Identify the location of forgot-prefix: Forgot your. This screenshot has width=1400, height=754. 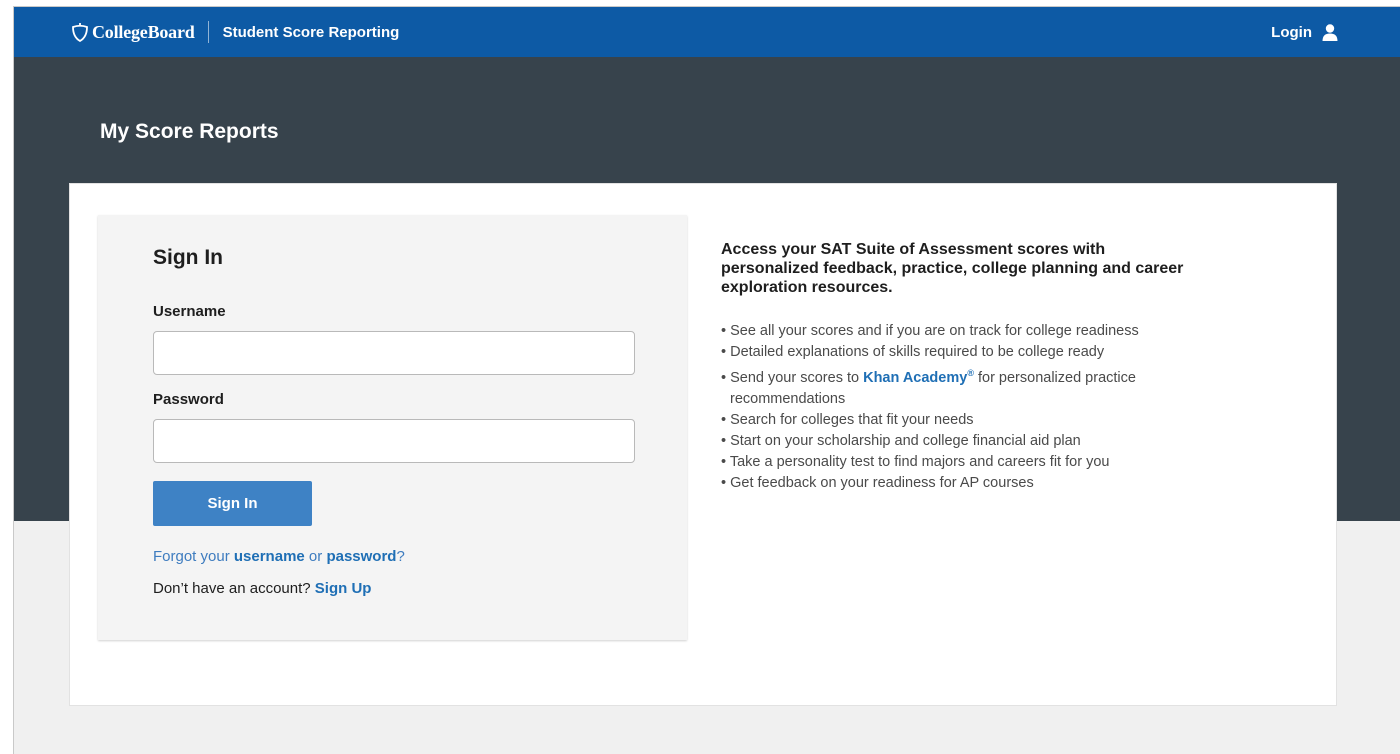
(193, 556).